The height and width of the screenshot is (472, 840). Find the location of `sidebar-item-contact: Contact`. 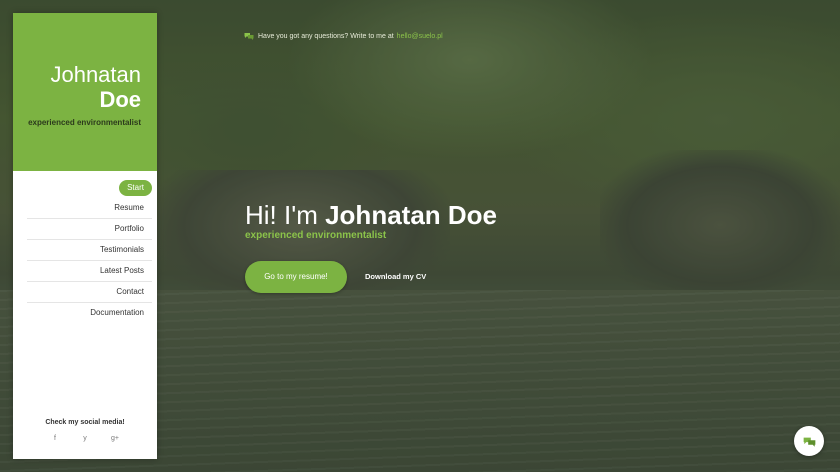

sidebar-item-contact: Contact is located at coordinates (89, 292).